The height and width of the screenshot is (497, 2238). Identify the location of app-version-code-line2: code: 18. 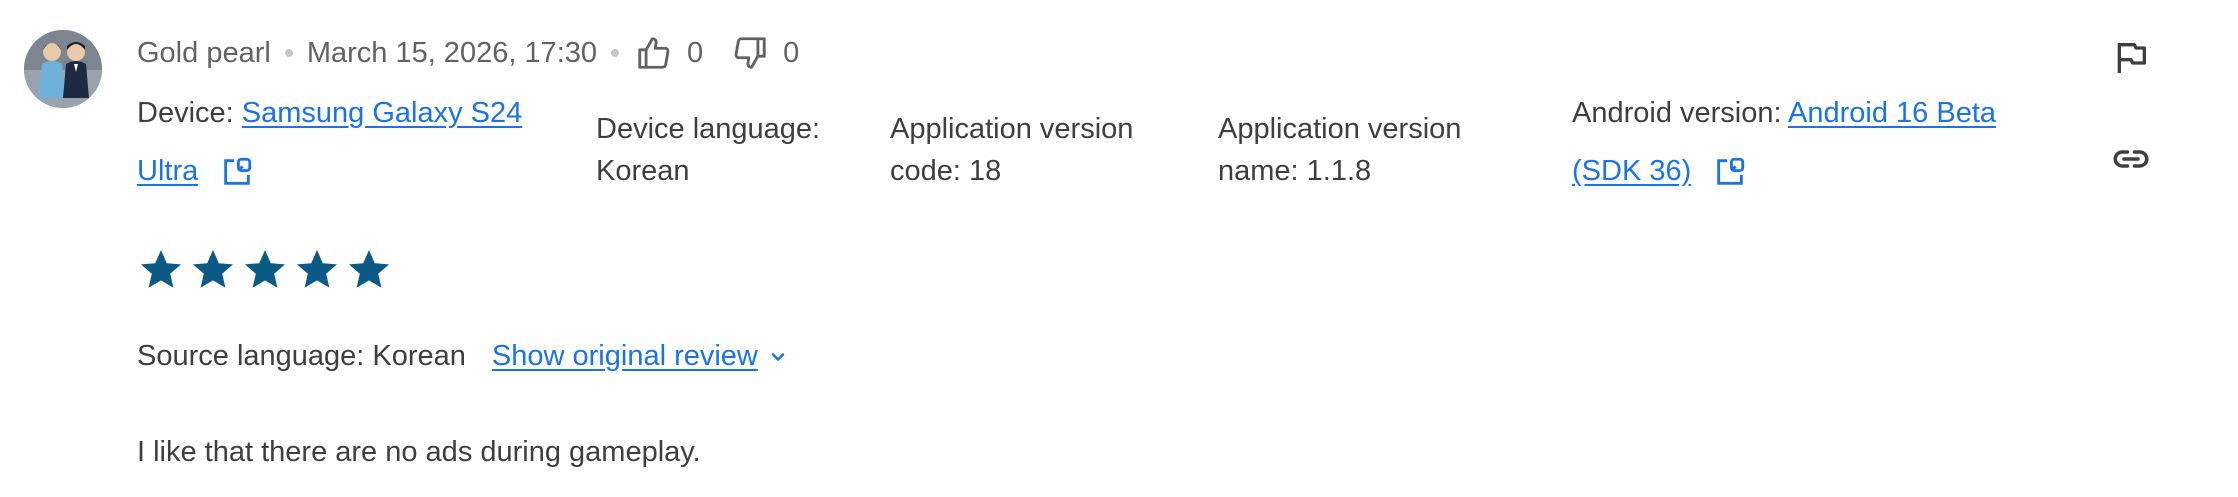
(946, 171).